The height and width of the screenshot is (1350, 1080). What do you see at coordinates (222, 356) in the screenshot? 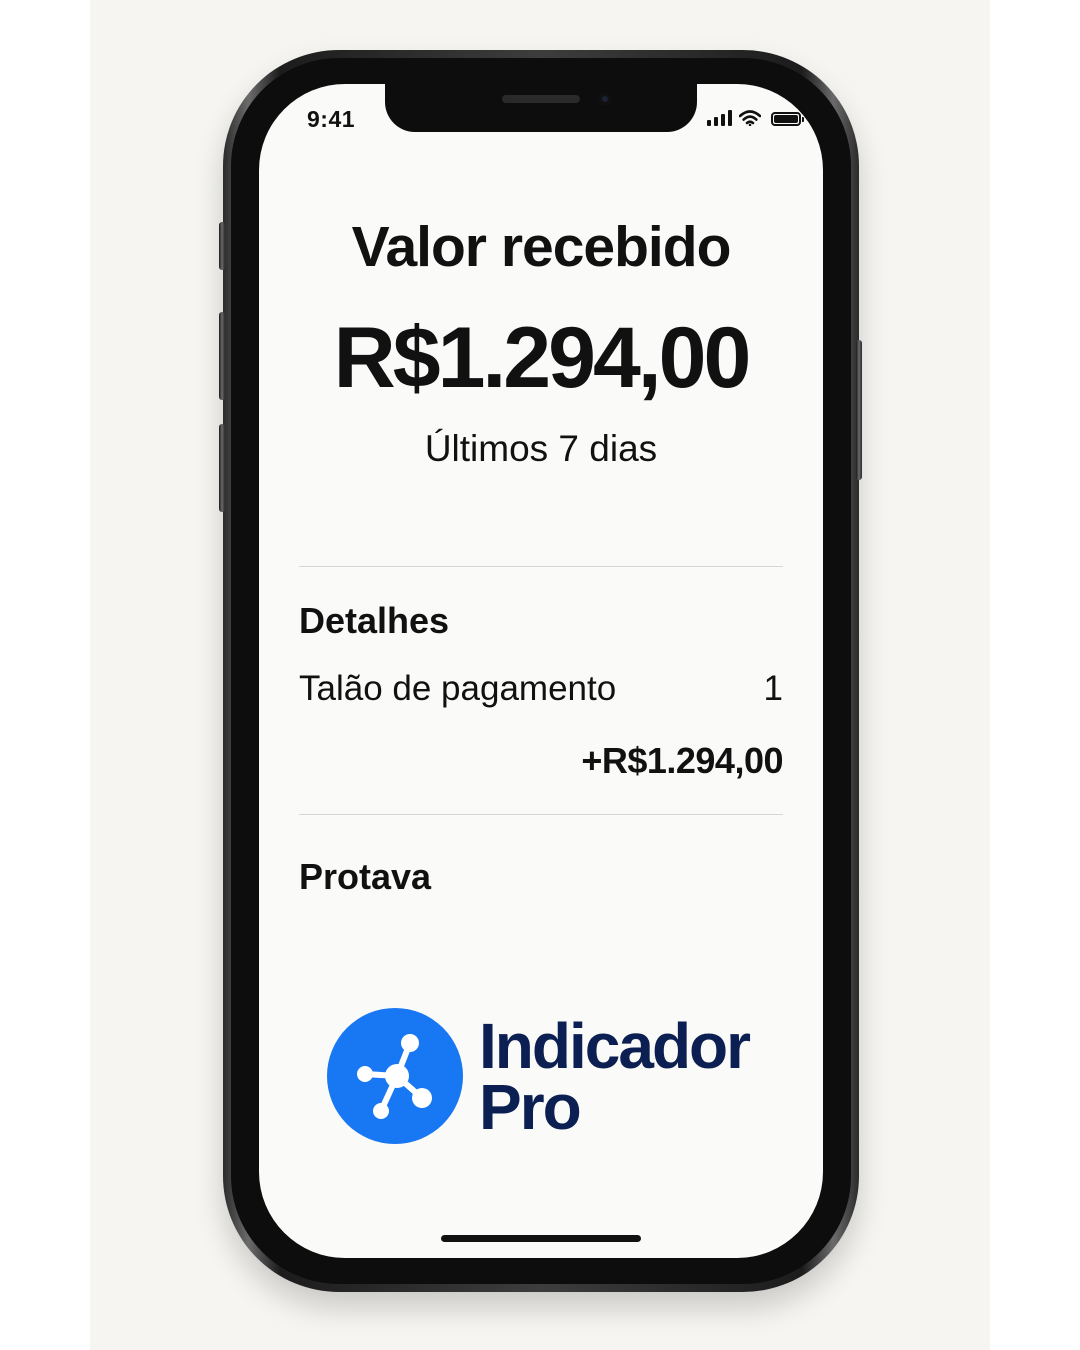
I see `volume-up-button` at bounding box center [222, 356].